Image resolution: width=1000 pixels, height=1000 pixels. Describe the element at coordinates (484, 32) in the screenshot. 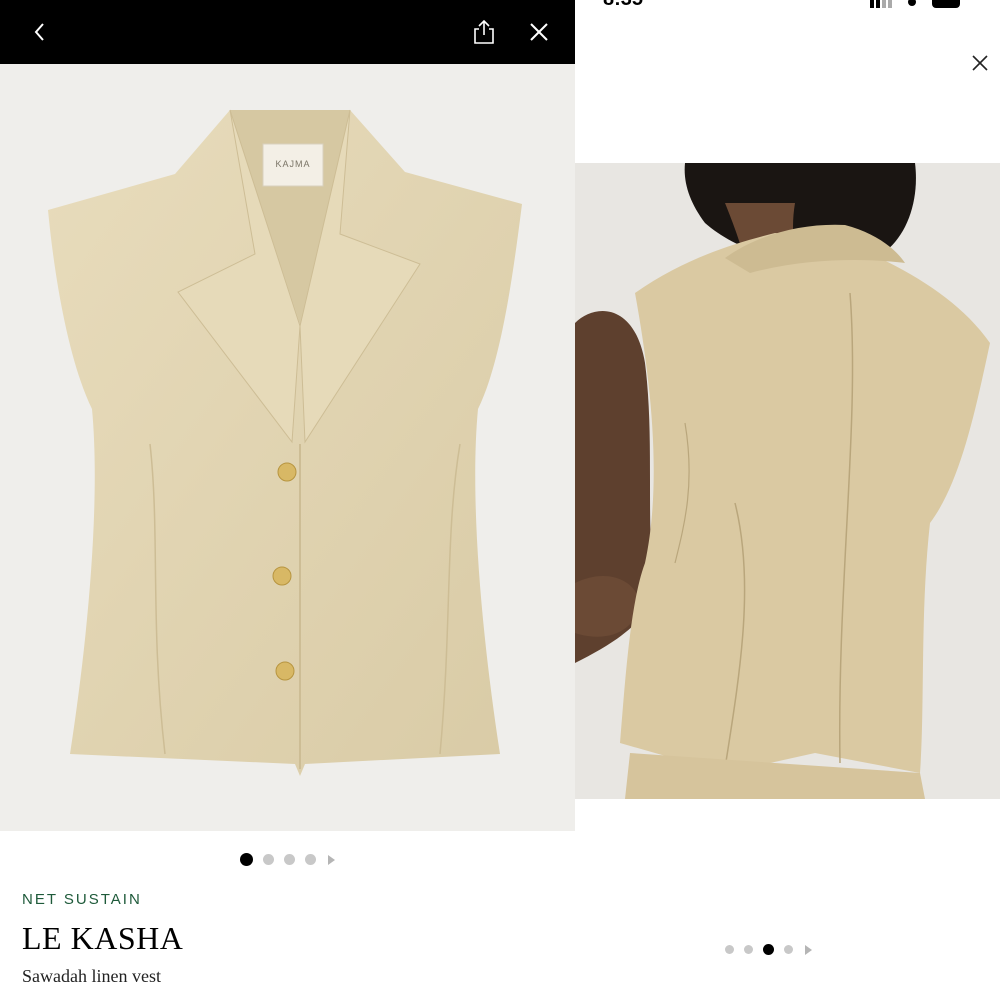

I see `share-icon` at that location.